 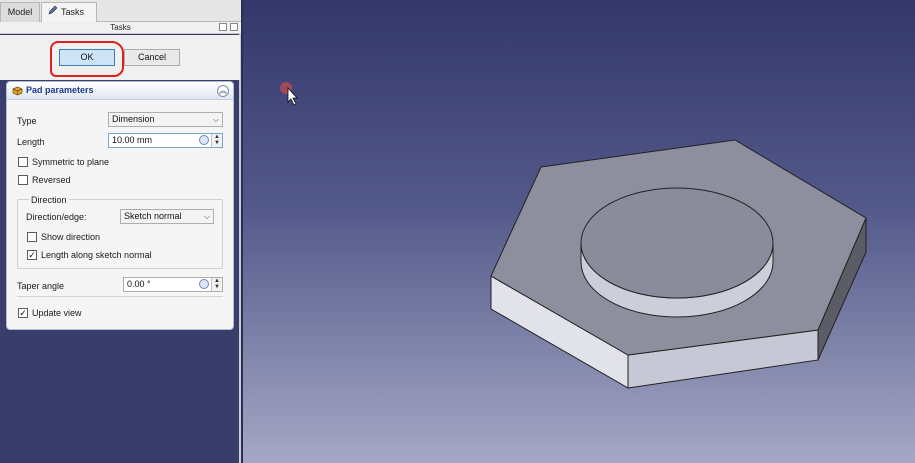 I want to click on taper-angle-input: 0.00 ° ▲ ▼, so click(x=173, y=284).